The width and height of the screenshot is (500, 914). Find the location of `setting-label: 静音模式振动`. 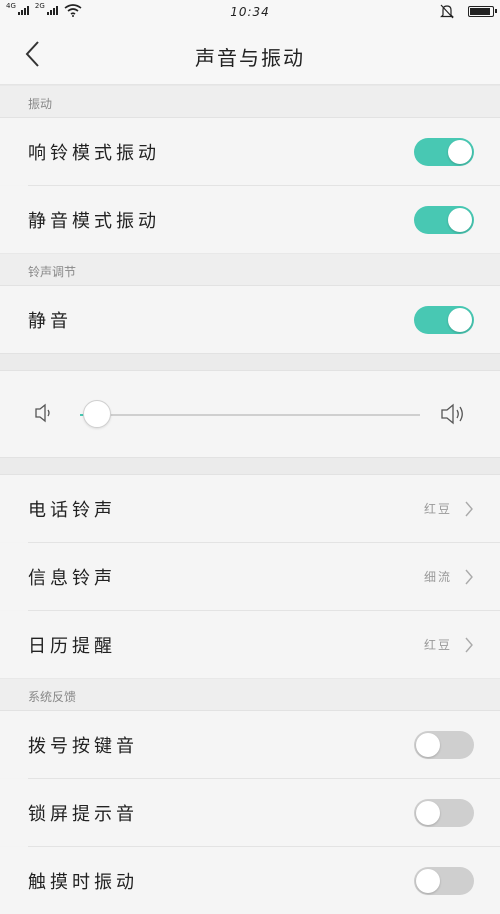

setting-label: 静音模式振动 is located at coordinates (94, 221).